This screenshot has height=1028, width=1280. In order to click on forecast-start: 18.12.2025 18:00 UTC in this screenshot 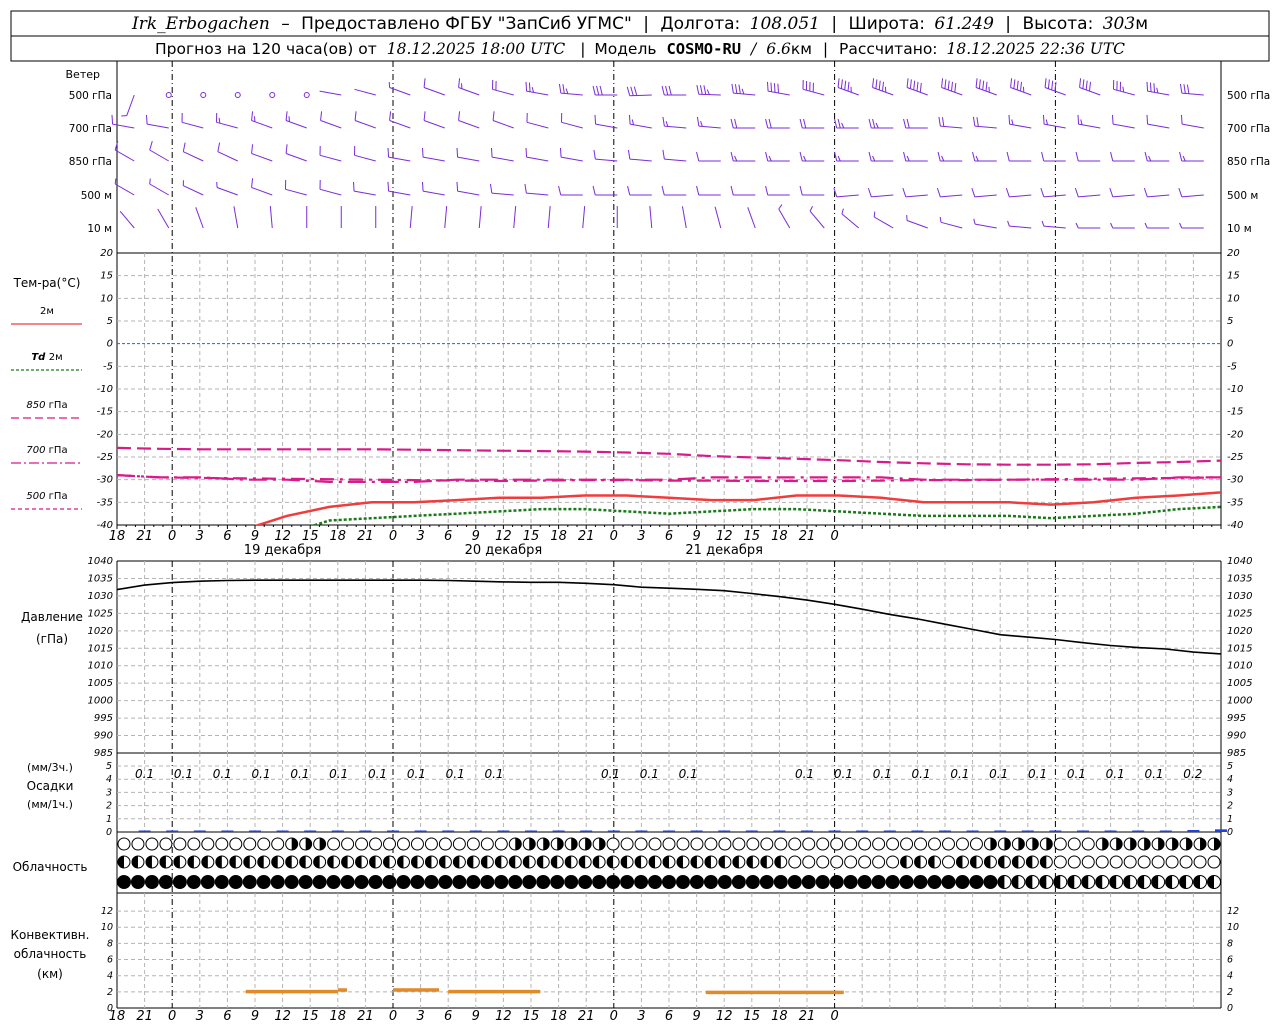, I will do `click(476, 49)`.